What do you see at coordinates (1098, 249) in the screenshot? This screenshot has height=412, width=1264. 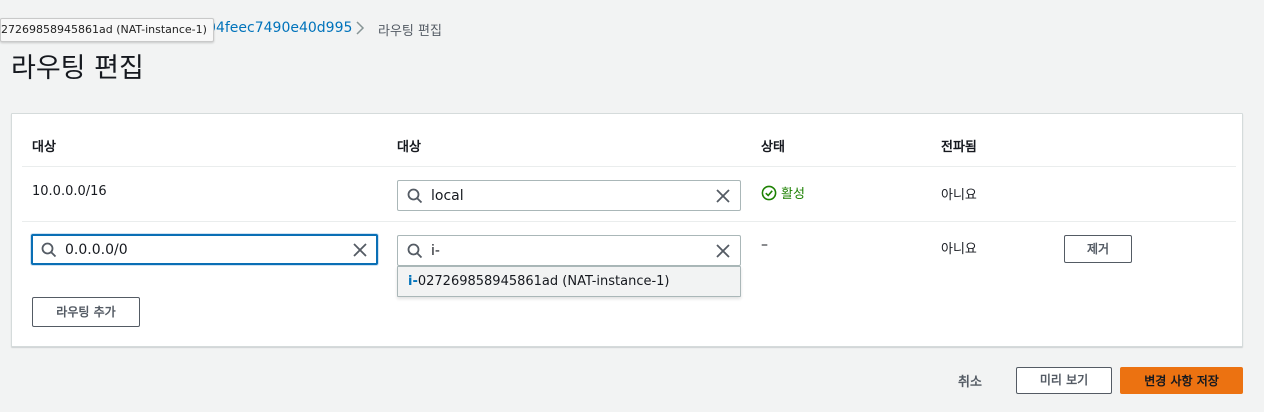 I see `remove-route-button: 제거` at bounding box center [1098, 249].